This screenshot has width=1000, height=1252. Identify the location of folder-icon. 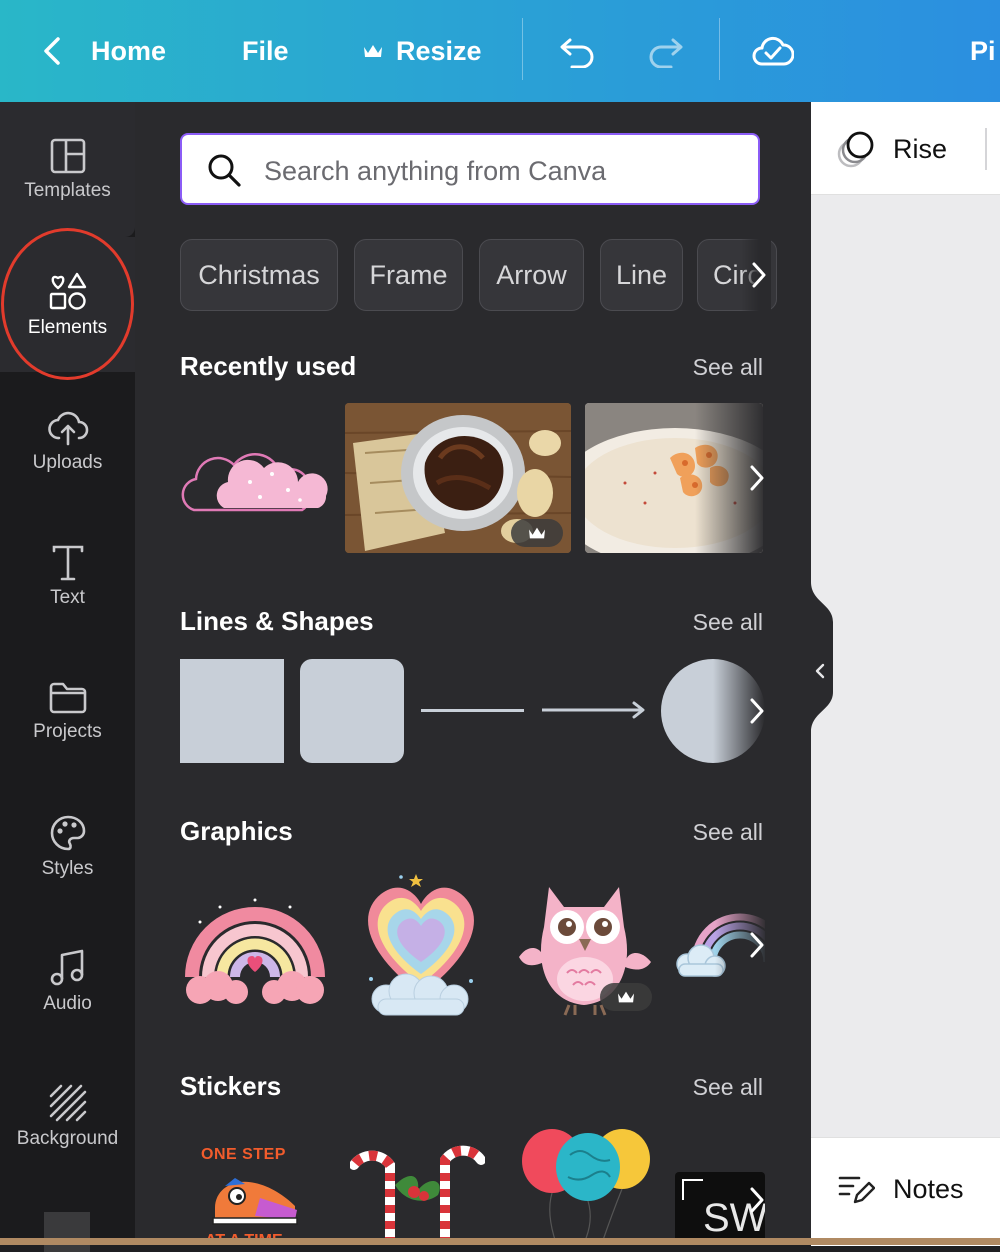
(67, 697).